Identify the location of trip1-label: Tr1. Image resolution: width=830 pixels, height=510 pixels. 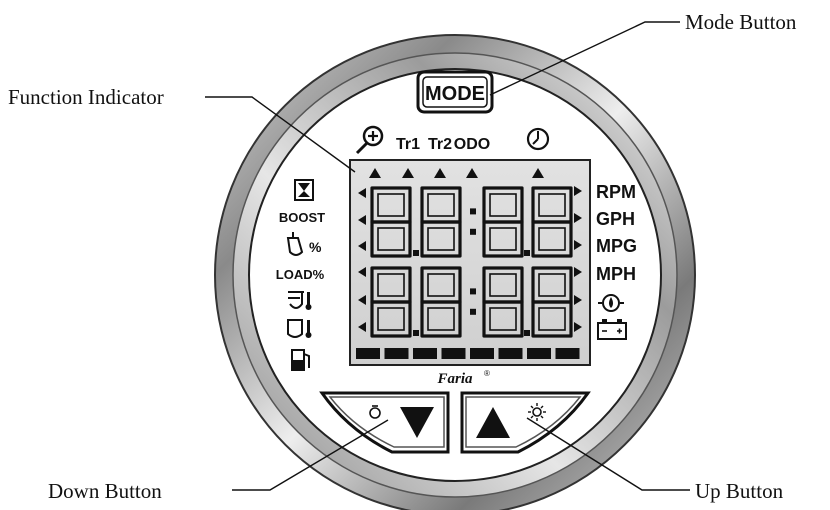
(408, 144).